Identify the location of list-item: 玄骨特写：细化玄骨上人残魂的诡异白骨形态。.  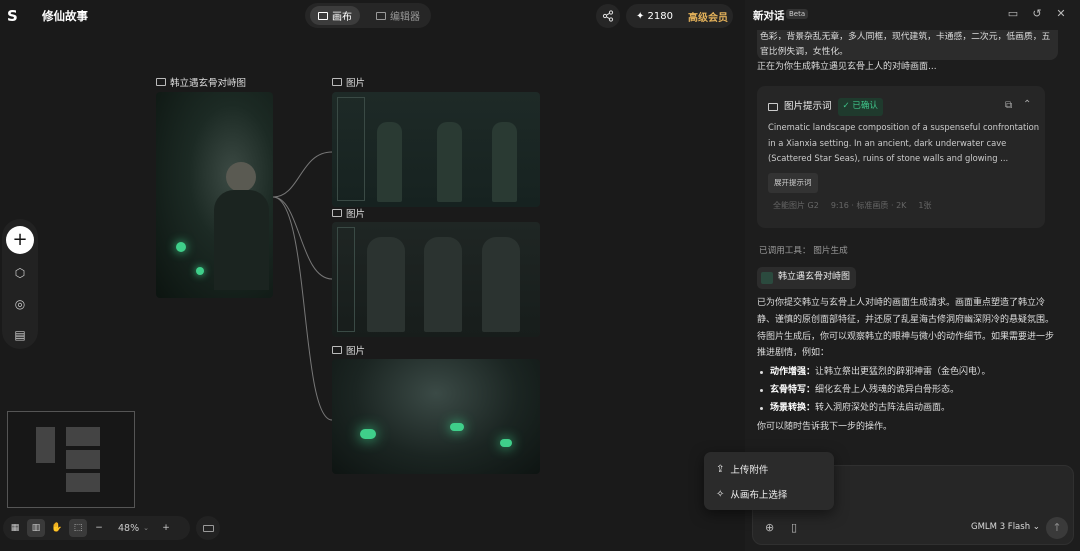
(907, 390).